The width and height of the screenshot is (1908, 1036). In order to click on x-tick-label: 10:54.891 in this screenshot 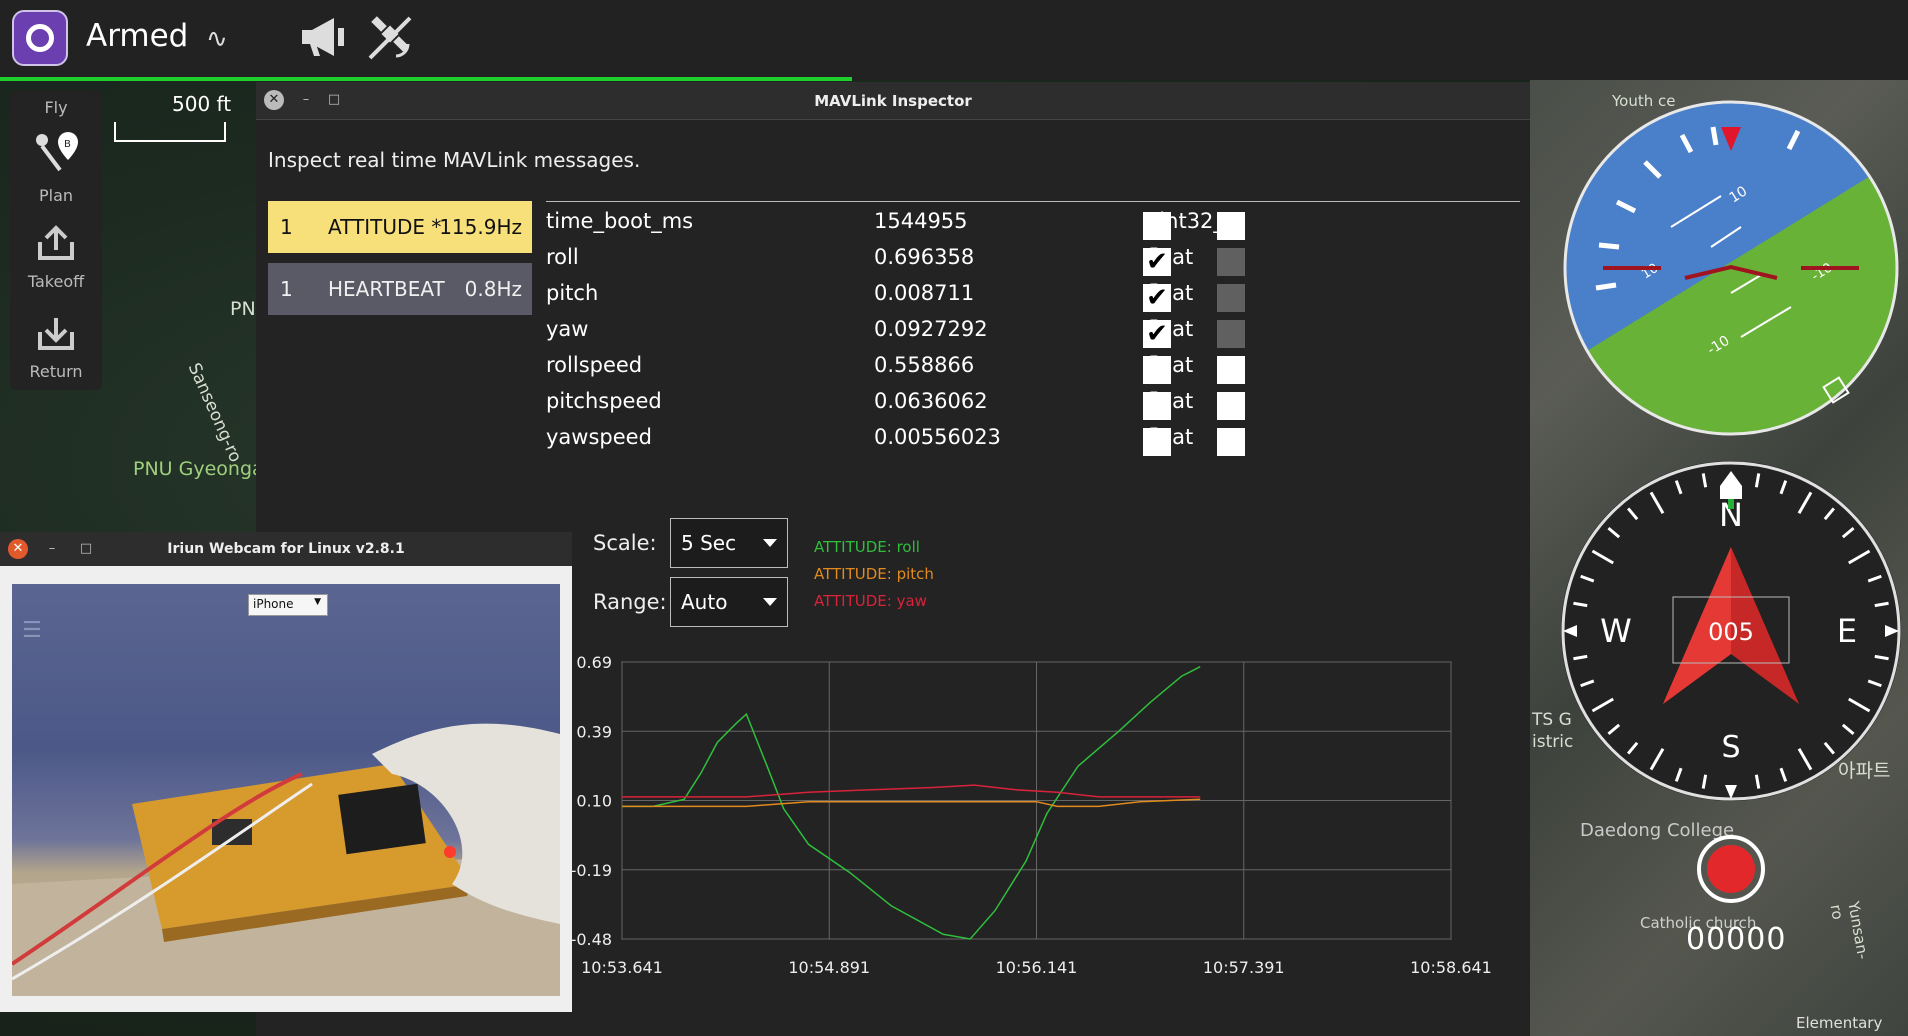, I will do `click(829, 967)`.